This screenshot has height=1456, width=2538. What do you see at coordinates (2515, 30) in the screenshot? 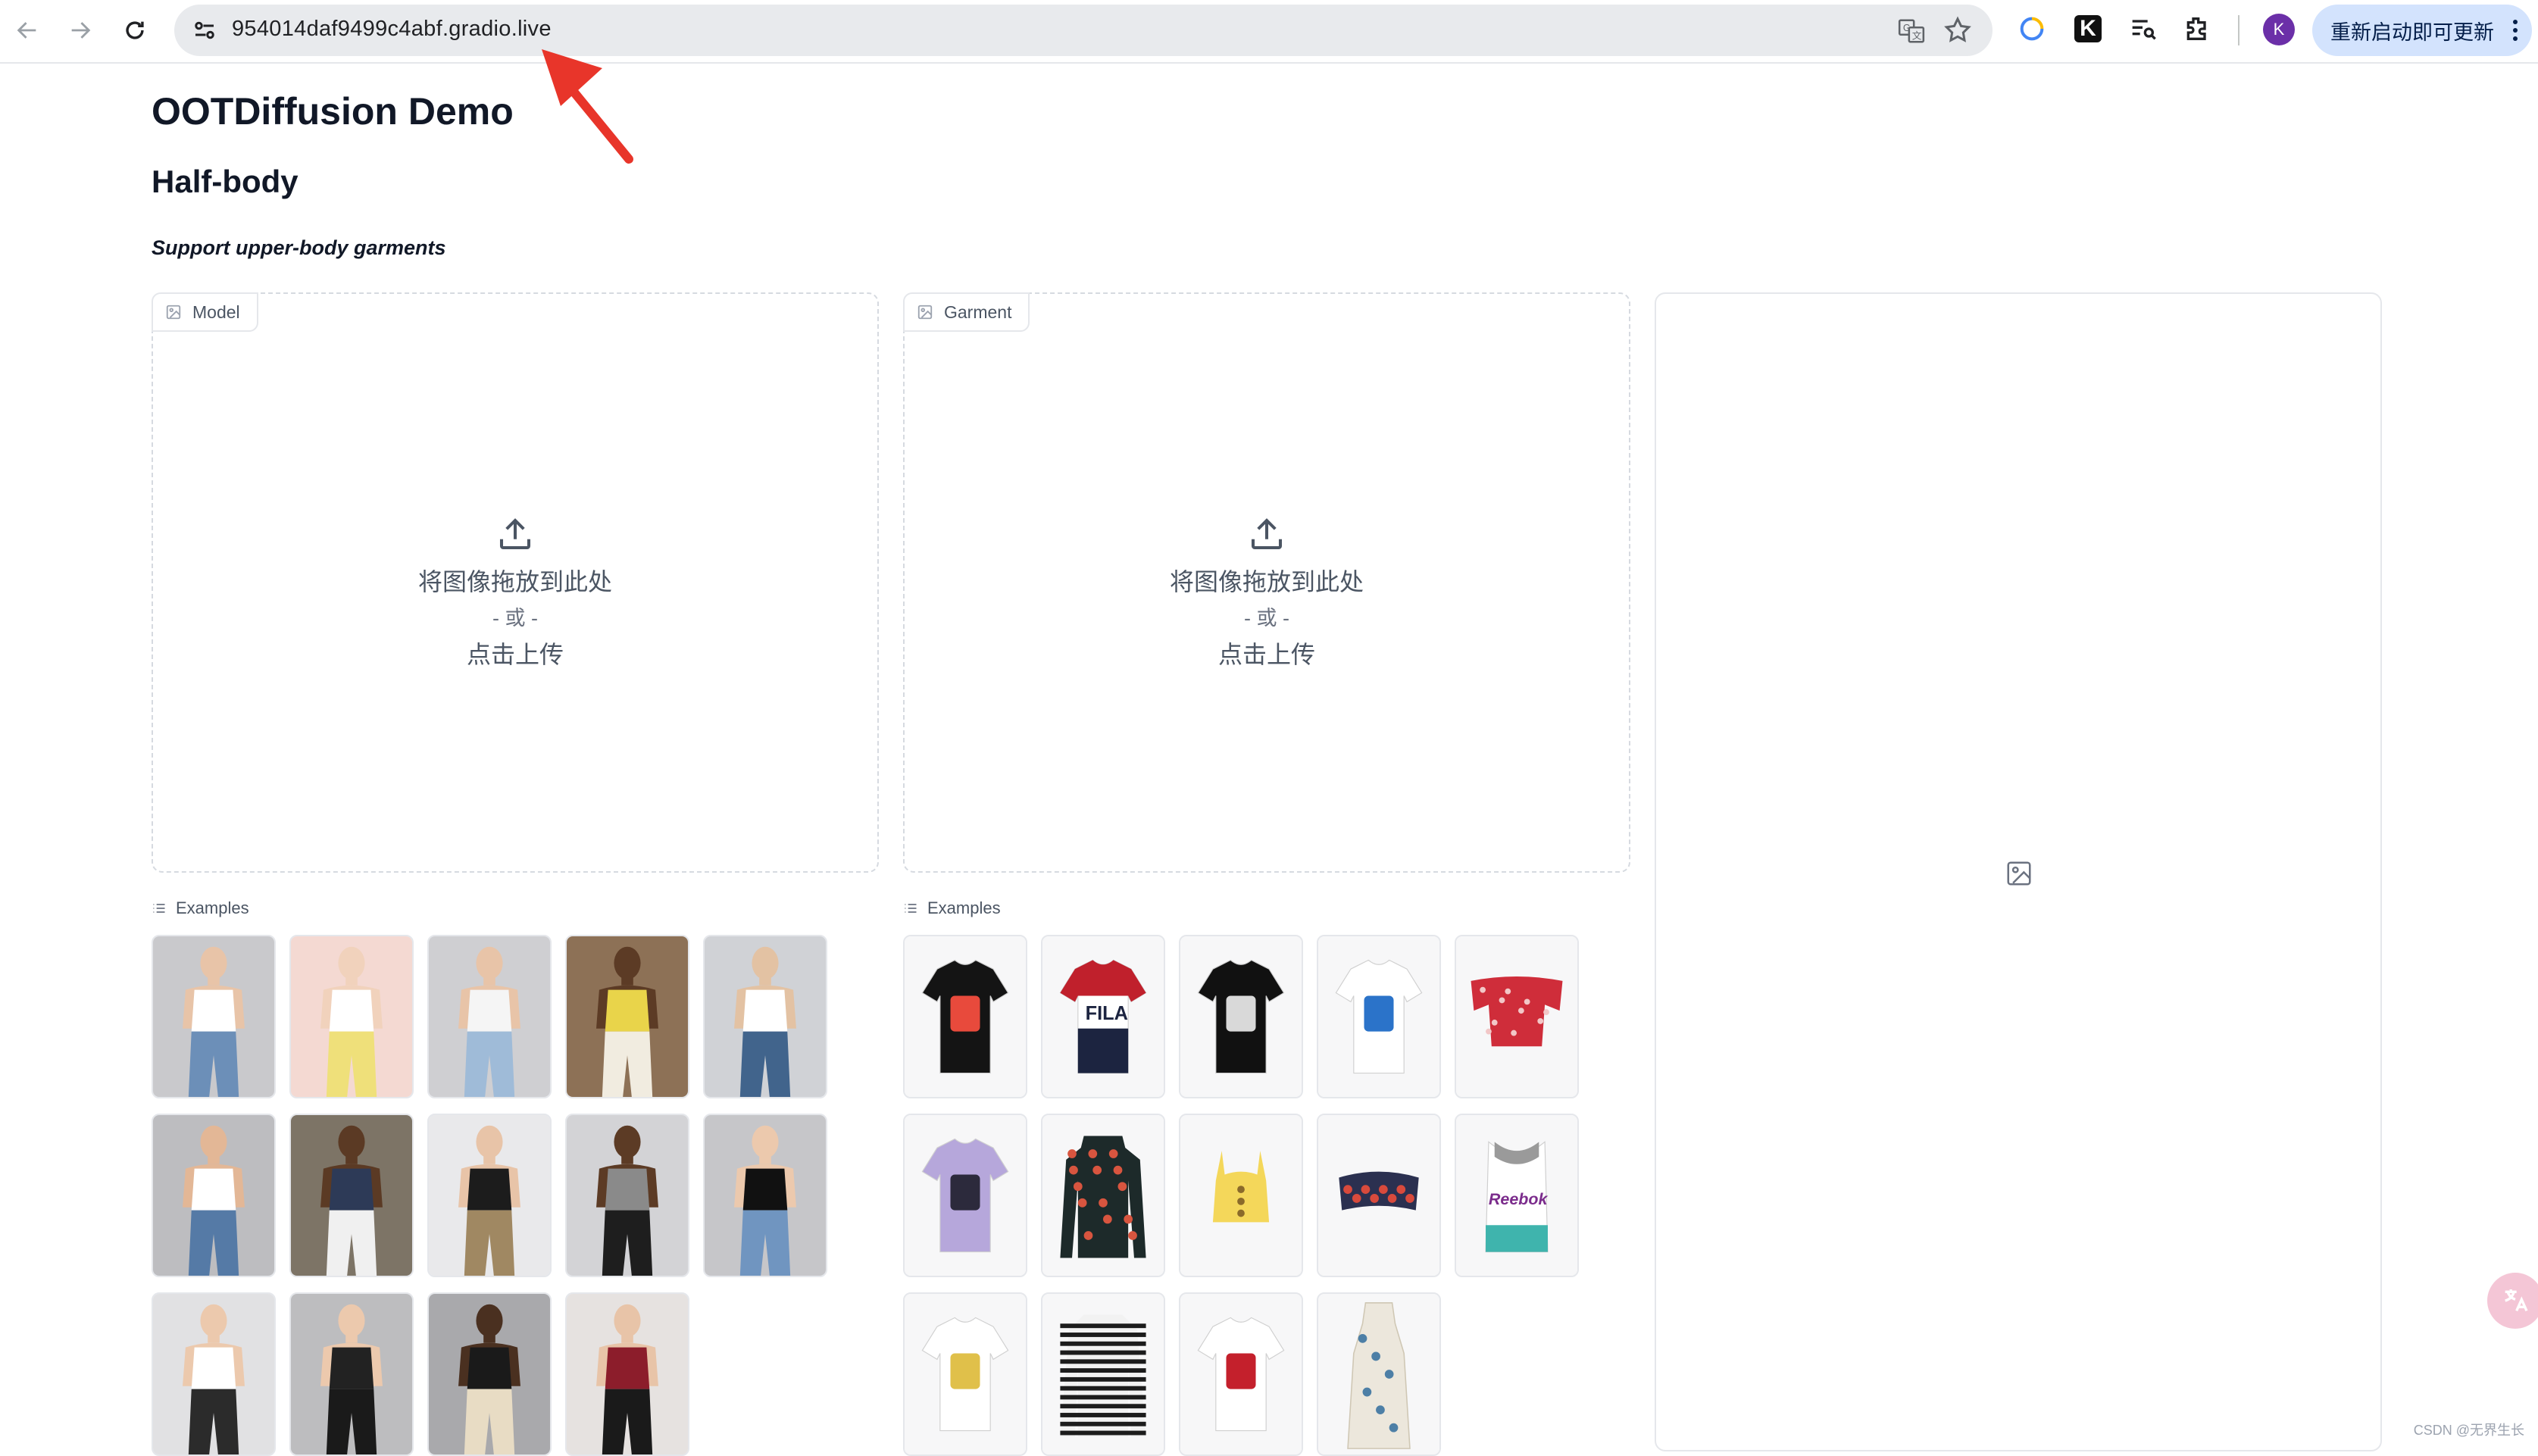
I see `more-vert-icon` at bounding box center [2515, 30].